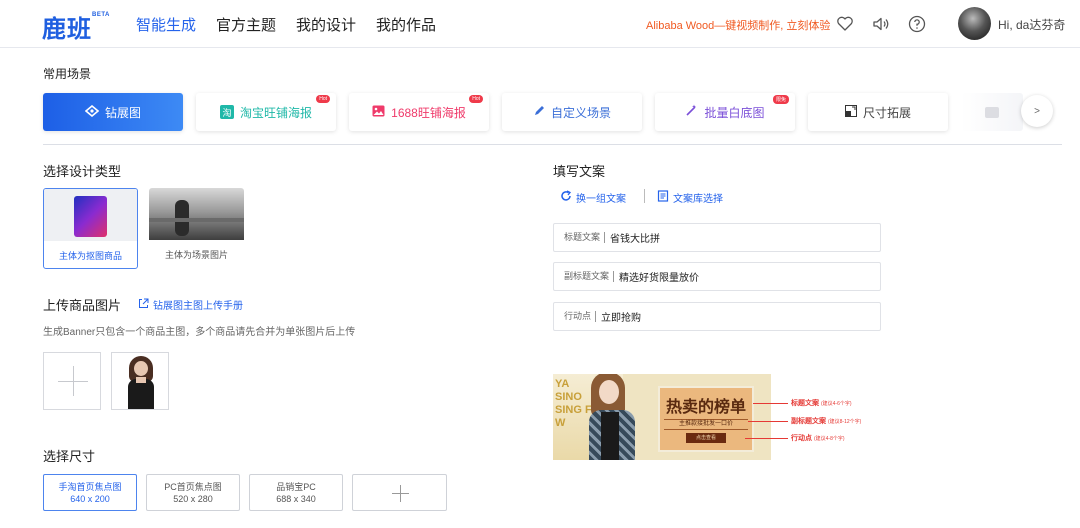  I want to click on scene-label: 批量白底图, so click(734, 112).